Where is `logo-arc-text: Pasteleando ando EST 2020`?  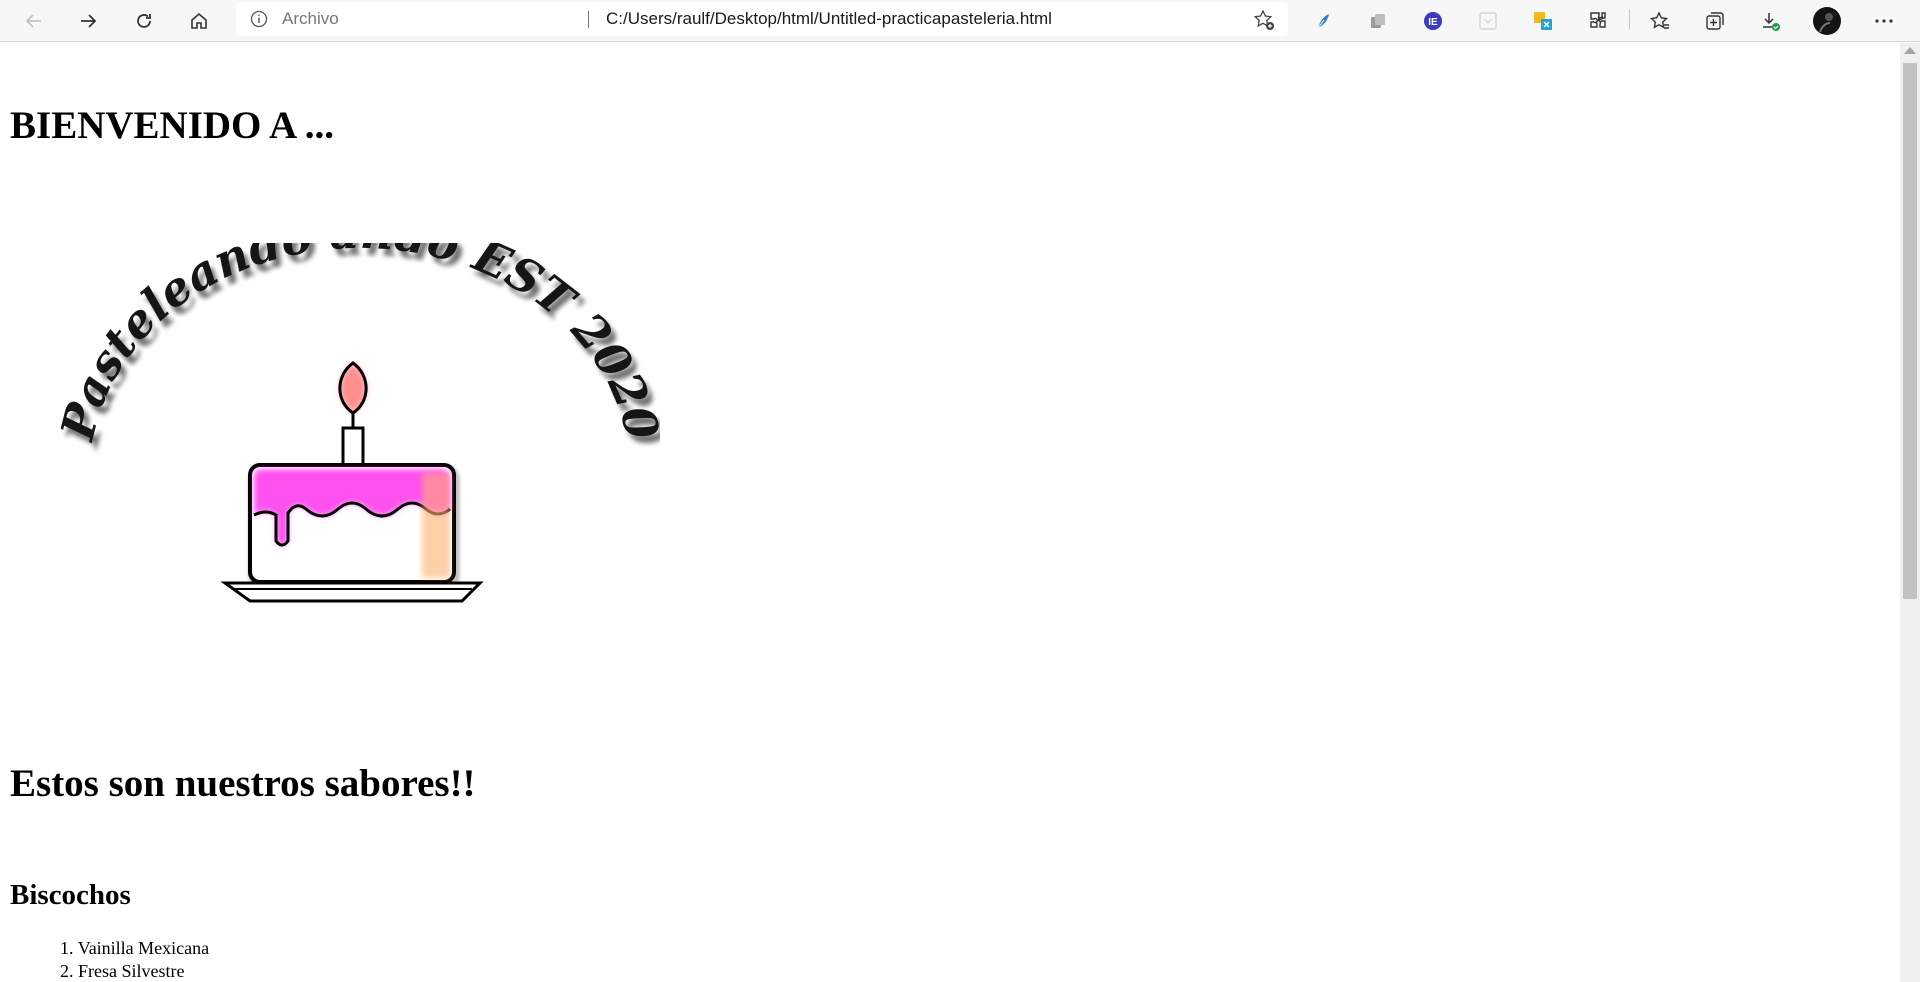
logo-arc-text: Pasteleando ando EST 2020 is located at coordinates (360, 345).